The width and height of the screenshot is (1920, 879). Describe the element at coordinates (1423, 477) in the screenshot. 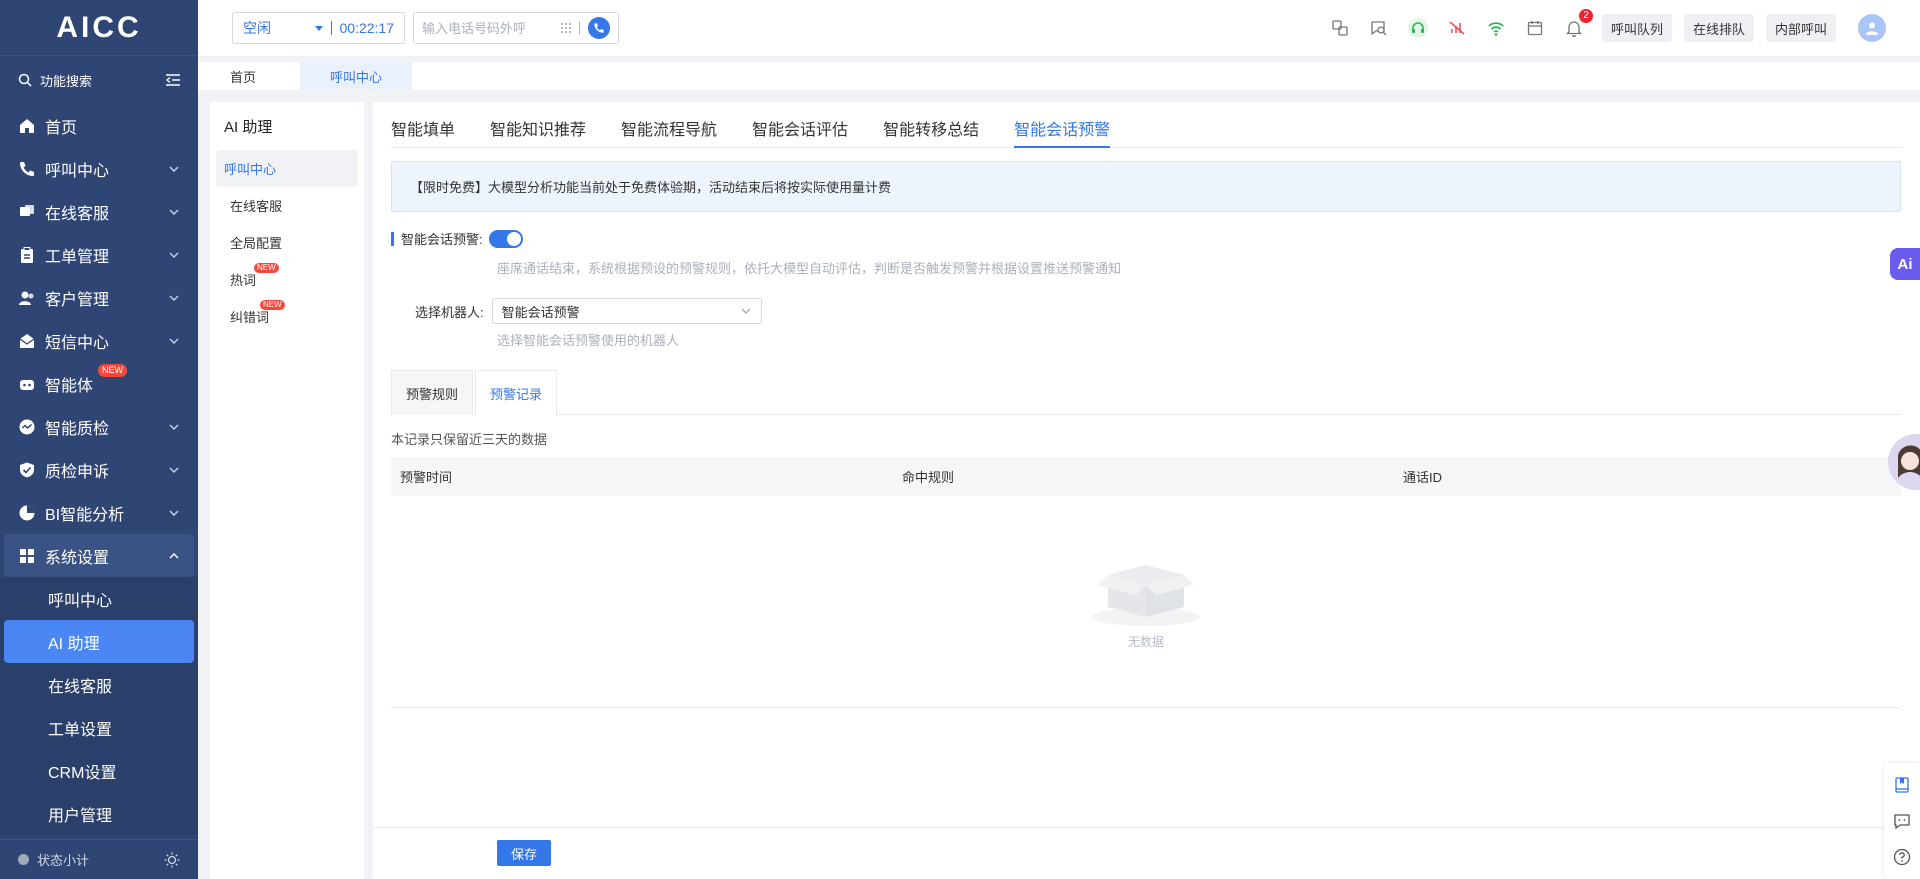

I see `column-header: 通话ID` at that location.